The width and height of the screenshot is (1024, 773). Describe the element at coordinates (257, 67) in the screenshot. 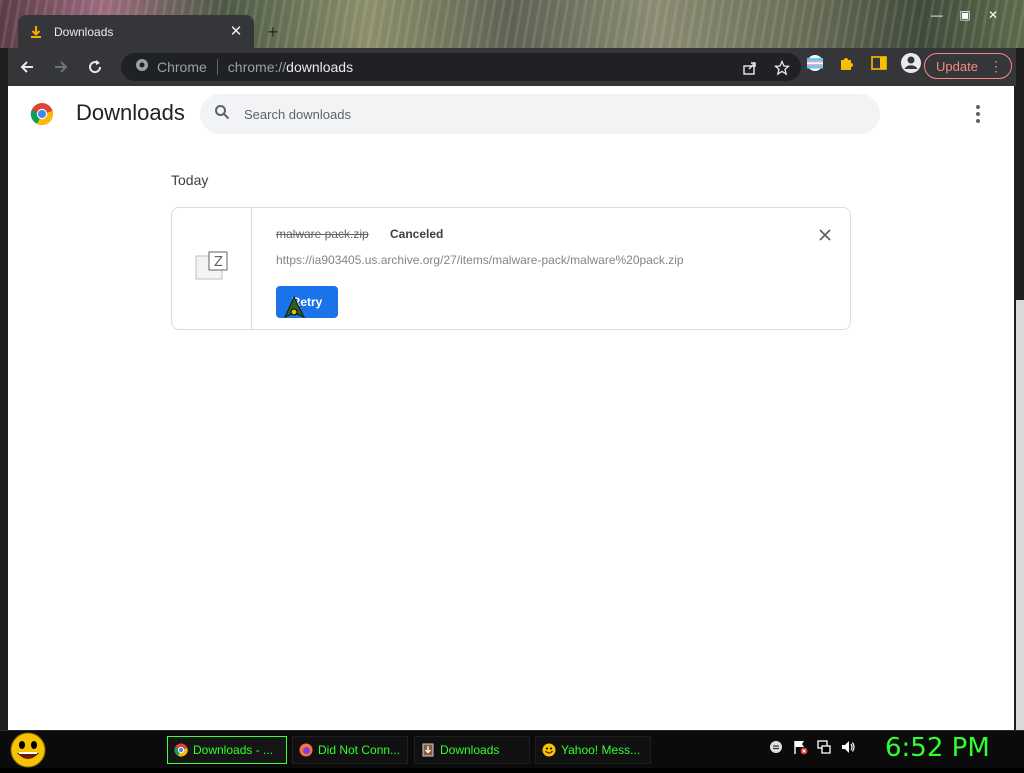

I see `omnibox-url-prefix: chrome://` at that location.